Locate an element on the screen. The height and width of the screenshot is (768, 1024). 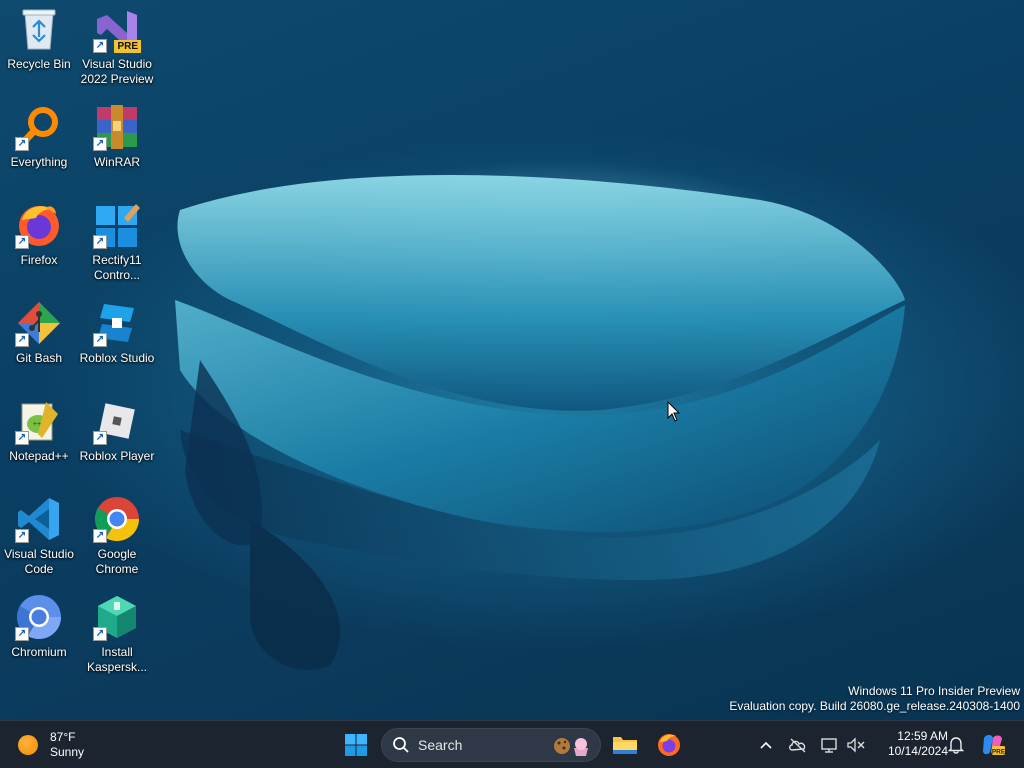
show-hidden-icons-button is located at coordinates (766, 745).